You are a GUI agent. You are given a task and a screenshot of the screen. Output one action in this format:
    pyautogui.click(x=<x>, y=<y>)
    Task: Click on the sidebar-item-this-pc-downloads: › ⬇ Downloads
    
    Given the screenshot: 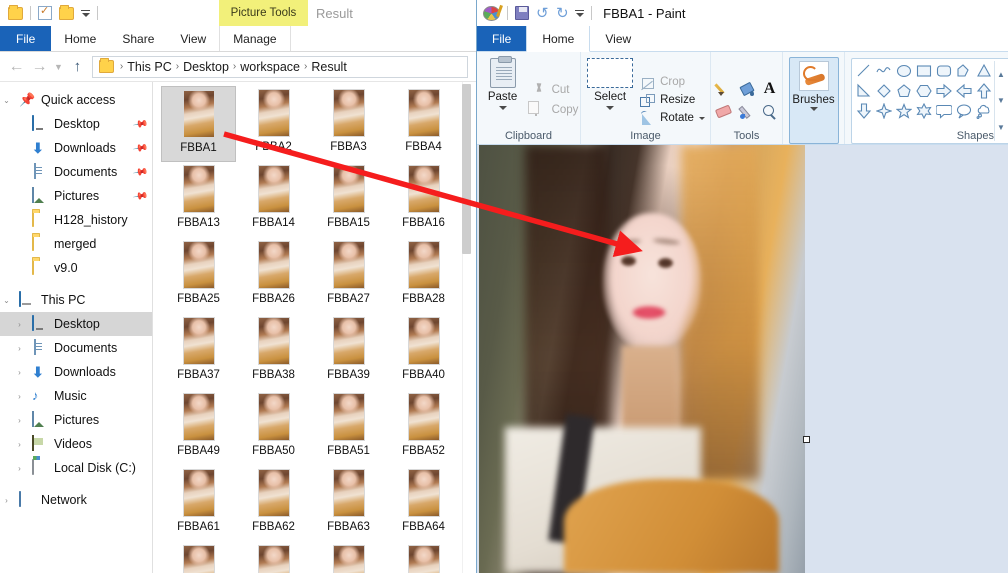 What is the action you would take?
    pyautogui.click(x=76, y=372)
    